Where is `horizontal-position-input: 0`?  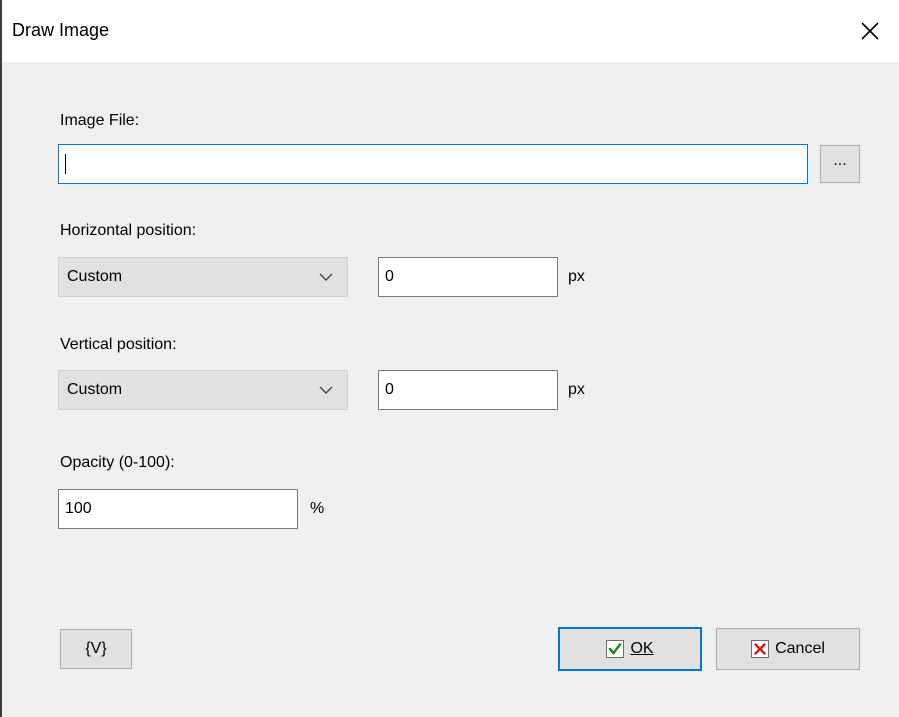
horizontal-position-input: 0 is located at coordinates (468, 277).